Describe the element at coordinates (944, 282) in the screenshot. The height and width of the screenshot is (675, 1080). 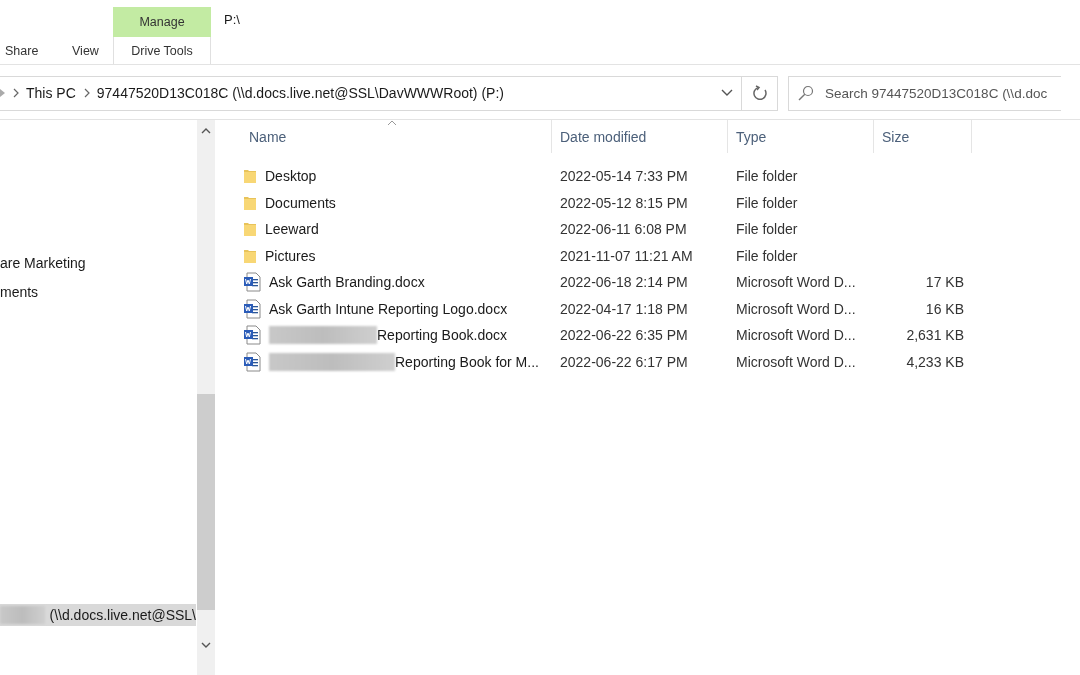
I see `table-cell-text: 17 KB` at that location.